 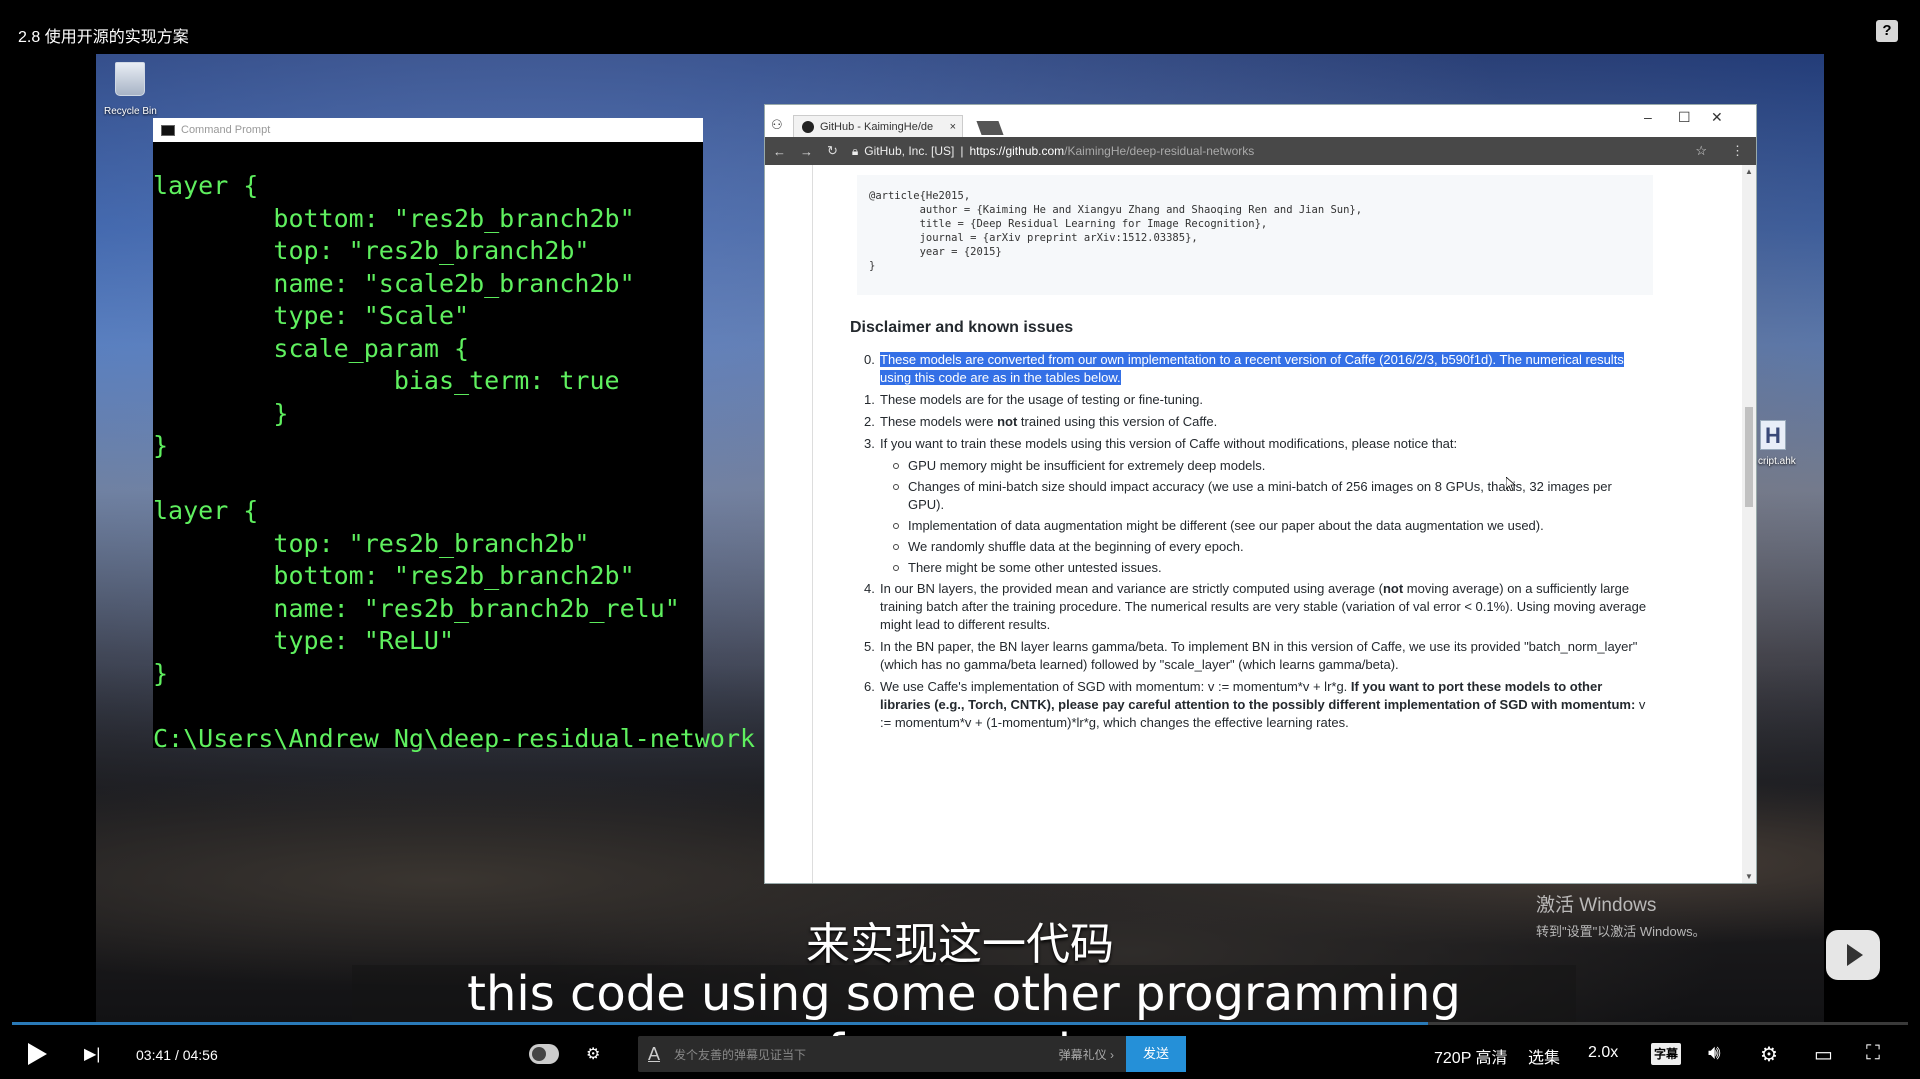 What do you see at coordinates (1648, 117) in the screenshot?
I see `minimize-icon: –` at bounding box center [1648, 117].